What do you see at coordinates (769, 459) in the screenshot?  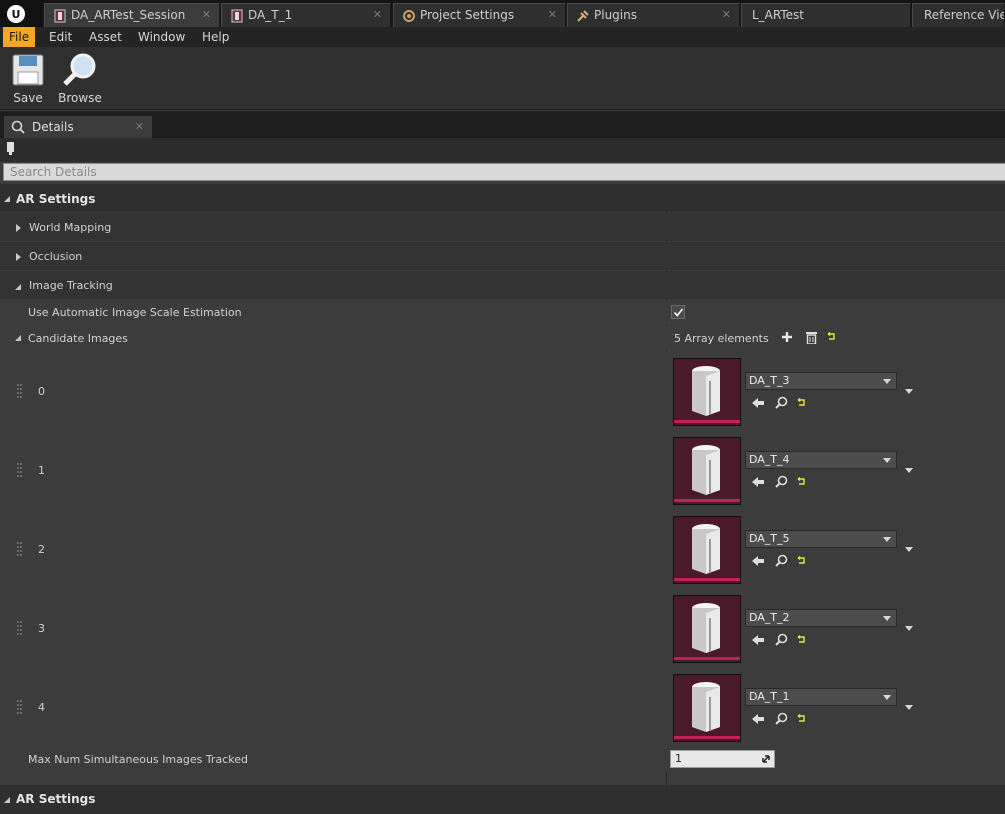 I see `asset-name: DA_T_4` at bounding box center [769, 459].